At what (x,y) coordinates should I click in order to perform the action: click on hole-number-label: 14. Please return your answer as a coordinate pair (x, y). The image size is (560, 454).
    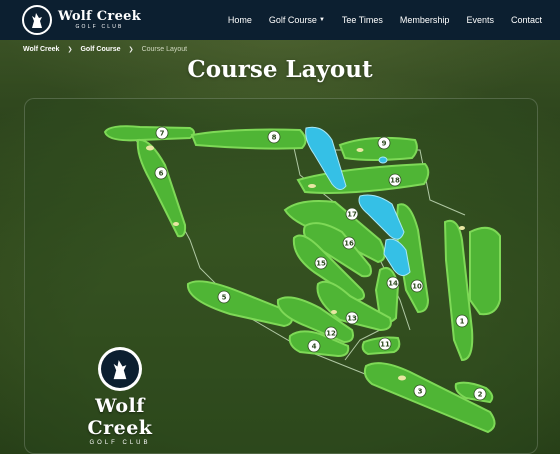
    Looking at the image, I should click on (393, 284).